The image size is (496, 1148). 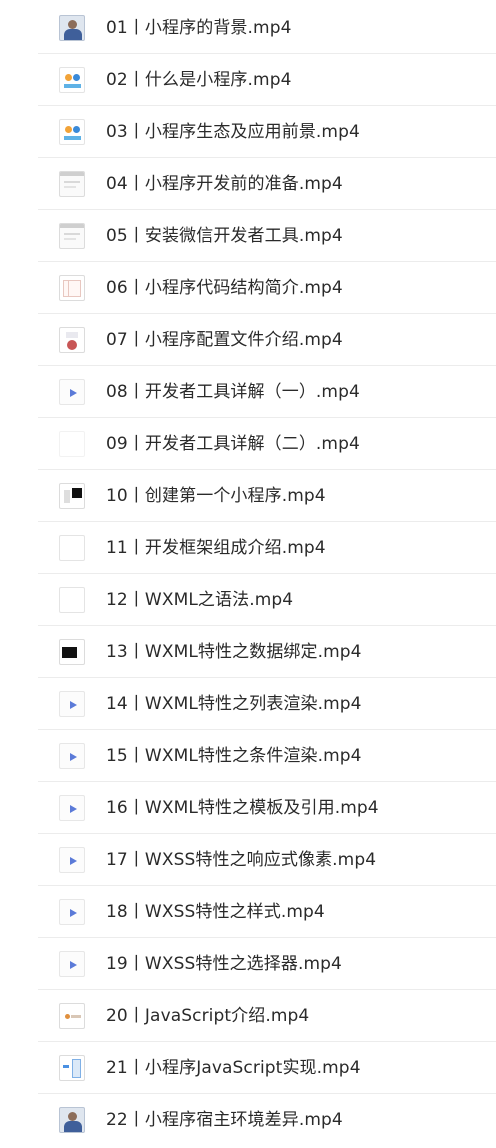 I want to click on file-name: 18丨WXSS特性之样式.mp4, so click(x=215, y=912).